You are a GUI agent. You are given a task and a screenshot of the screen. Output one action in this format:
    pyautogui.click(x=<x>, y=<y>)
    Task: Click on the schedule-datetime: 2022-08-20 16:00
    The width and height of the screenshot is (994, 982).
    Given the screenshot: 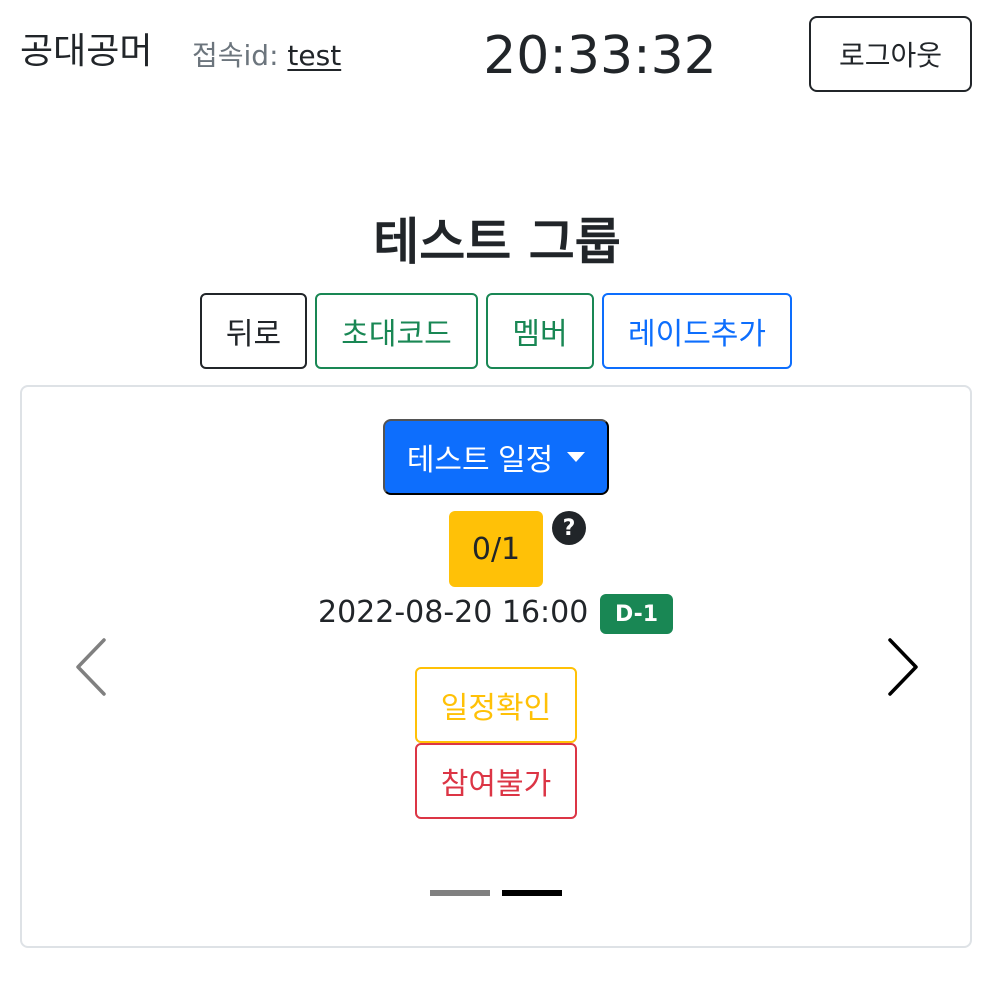 What is the action you would take?
    pyautogui.click(x=453, y=612)
    